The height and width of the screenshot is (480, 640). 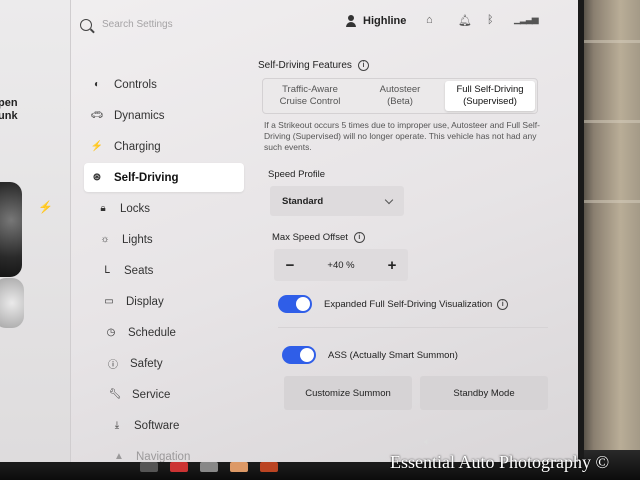 I want to click on sidebar-item-display: ▭ Display, so click(x=164, y=301).